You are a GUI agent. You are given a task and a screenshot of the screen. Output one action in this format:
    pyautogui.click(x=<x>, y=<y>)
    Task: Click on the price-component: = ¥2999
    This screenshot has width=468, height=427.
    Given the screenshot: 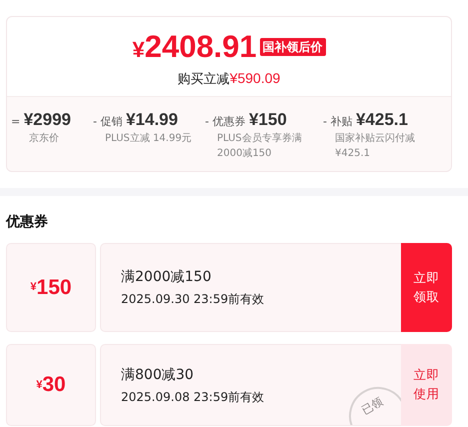 What is the action you would take?
    pyautogui.click(x=41, y=119)
    